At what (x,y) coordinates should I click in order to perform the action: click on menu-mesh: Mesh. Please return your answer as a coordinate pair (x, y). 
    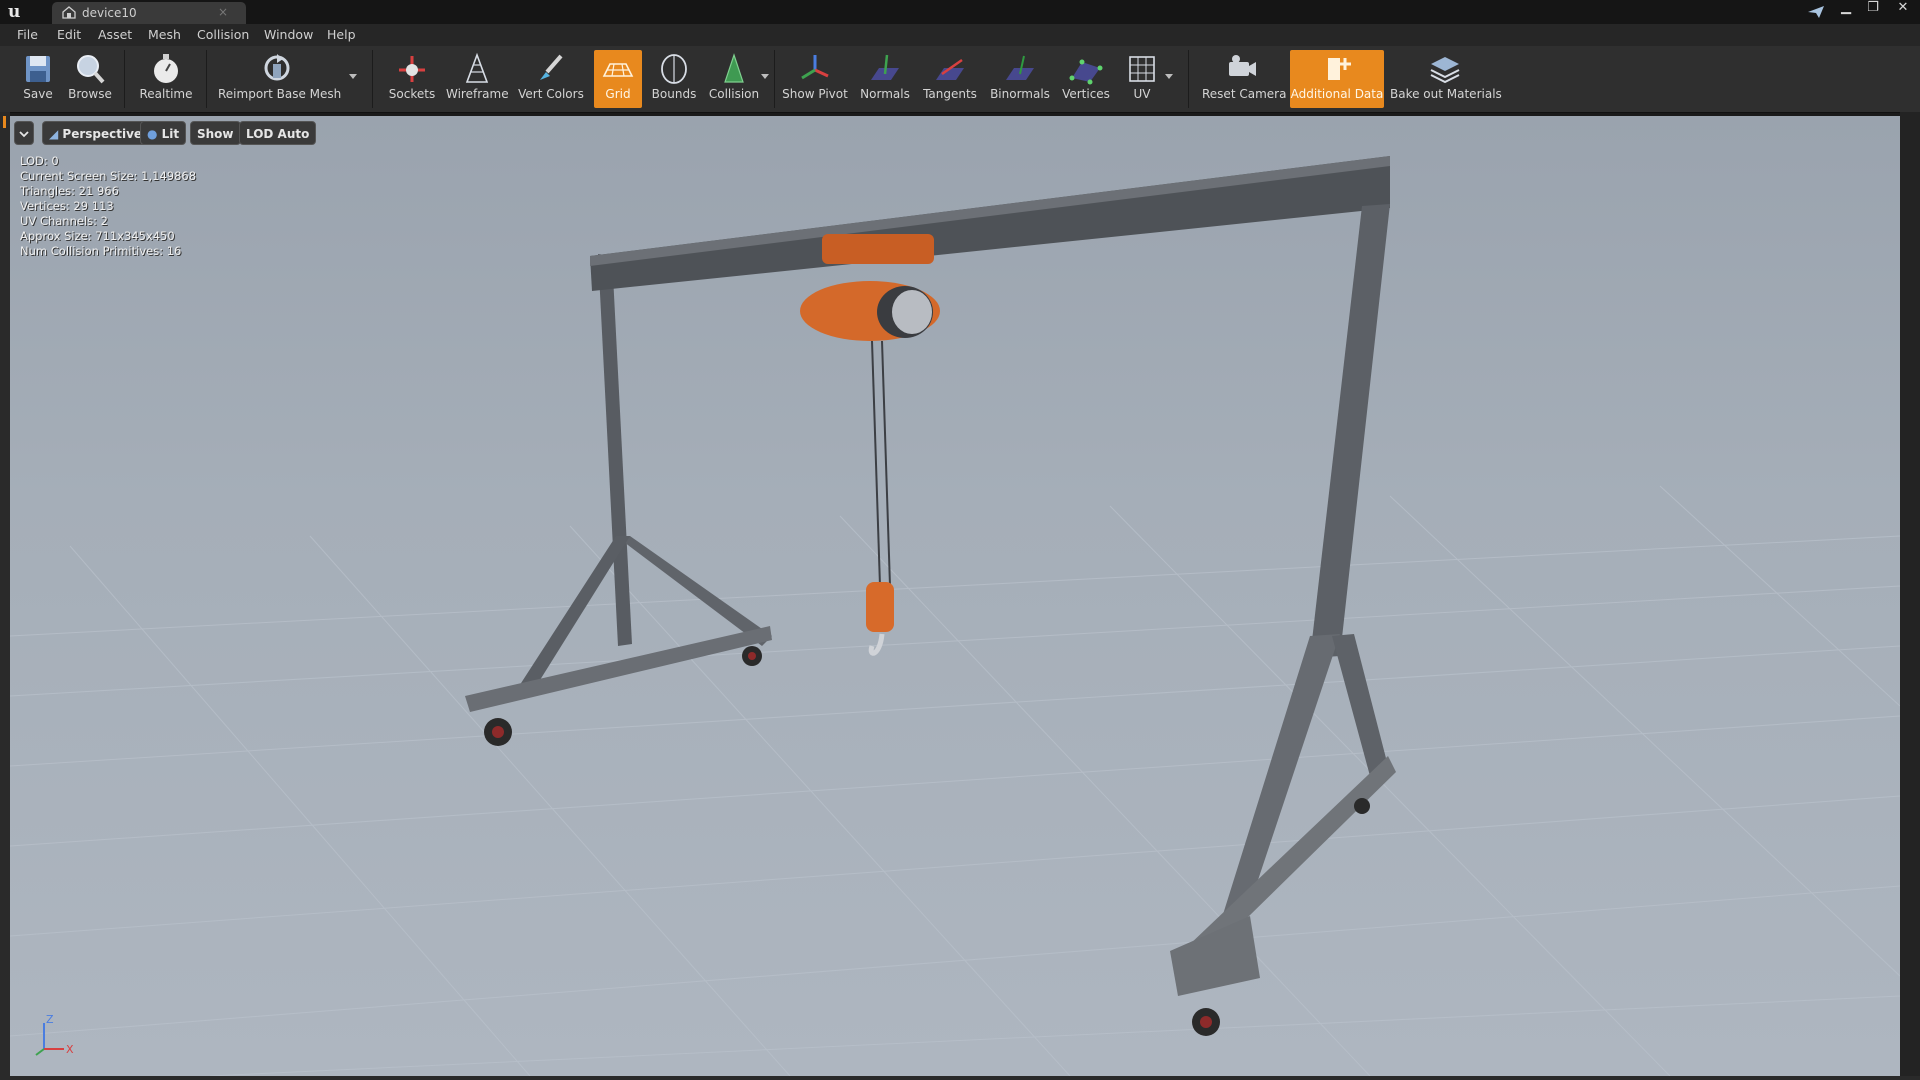
    Looking at the image, I should click on (164, 34).